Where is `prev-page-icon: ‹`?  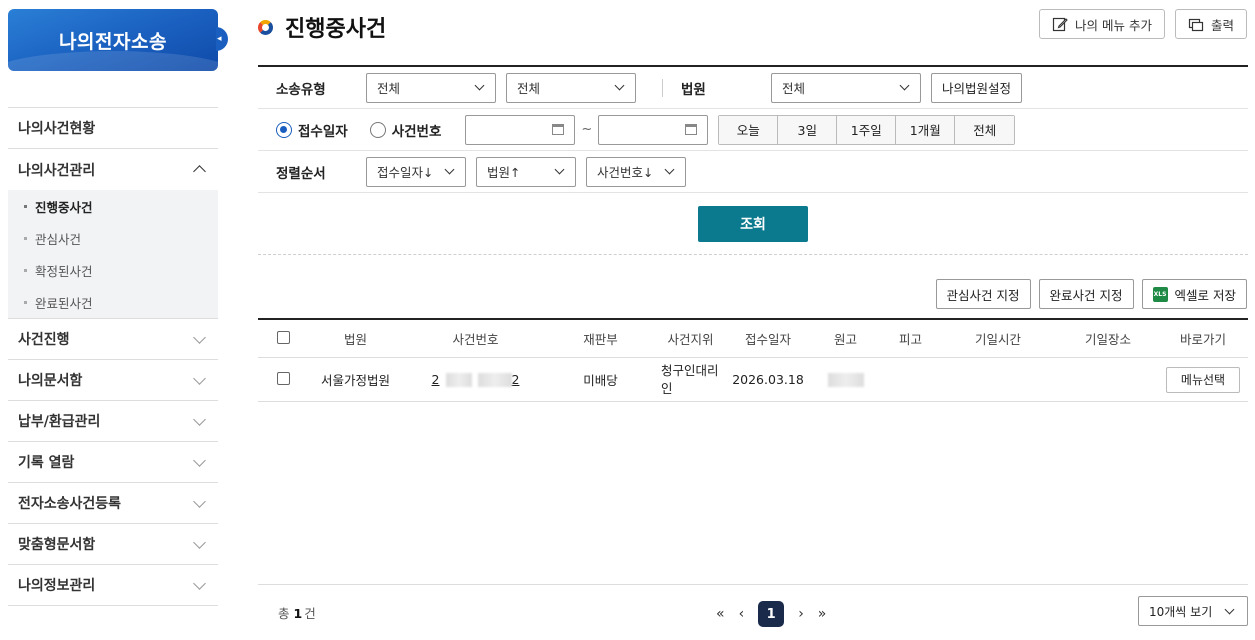 prev-page-icon: ‹ is located at coordinates (742, 614).